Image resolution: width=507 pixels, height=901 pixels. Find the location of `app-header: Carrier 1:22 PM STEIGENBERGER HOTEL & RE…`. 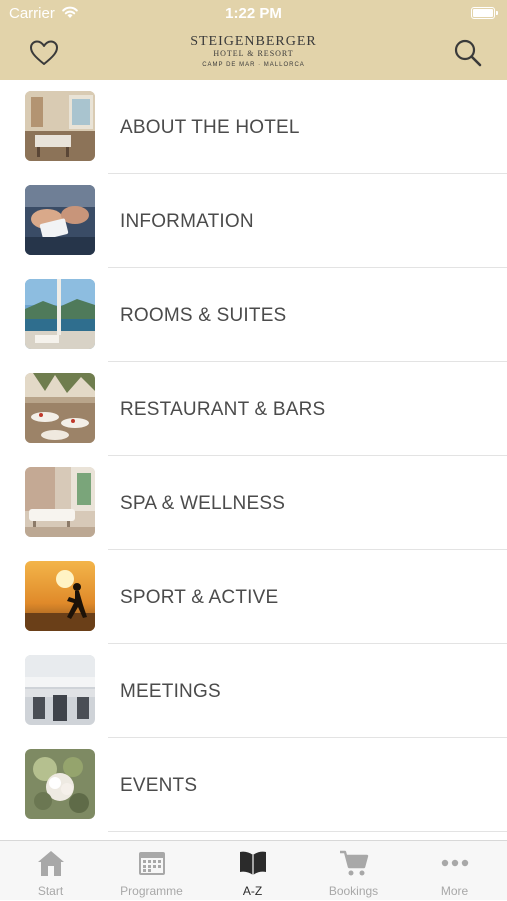

app-header: Carrier 1:22 PM STEIGENBERGER HOTEL & RE… is located at coordinates (253, 40).